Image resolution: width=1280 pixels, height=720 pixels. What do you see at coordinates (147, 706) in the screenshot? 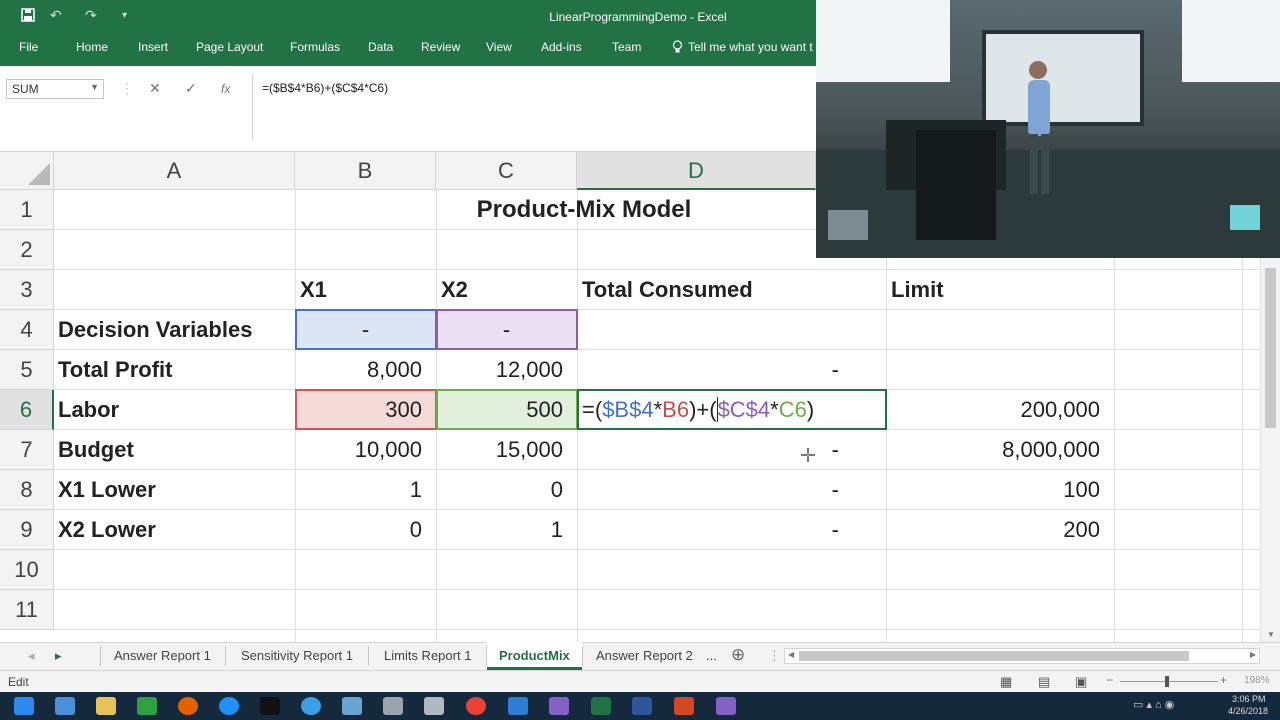
I see `store-icon` at bounding box center [147, 706].